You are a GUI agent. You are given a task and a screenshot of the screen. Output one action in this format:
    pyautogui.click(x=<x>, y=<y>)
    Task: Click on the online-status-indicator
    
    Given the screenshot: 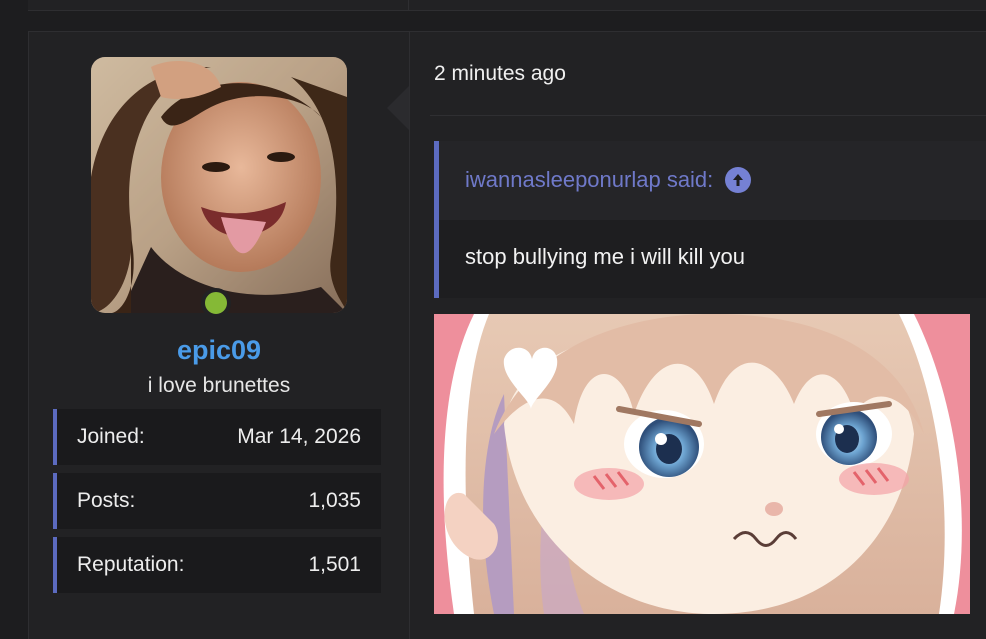 What is the action you would take?
    pyautogui.click(x=216, y=303)
    